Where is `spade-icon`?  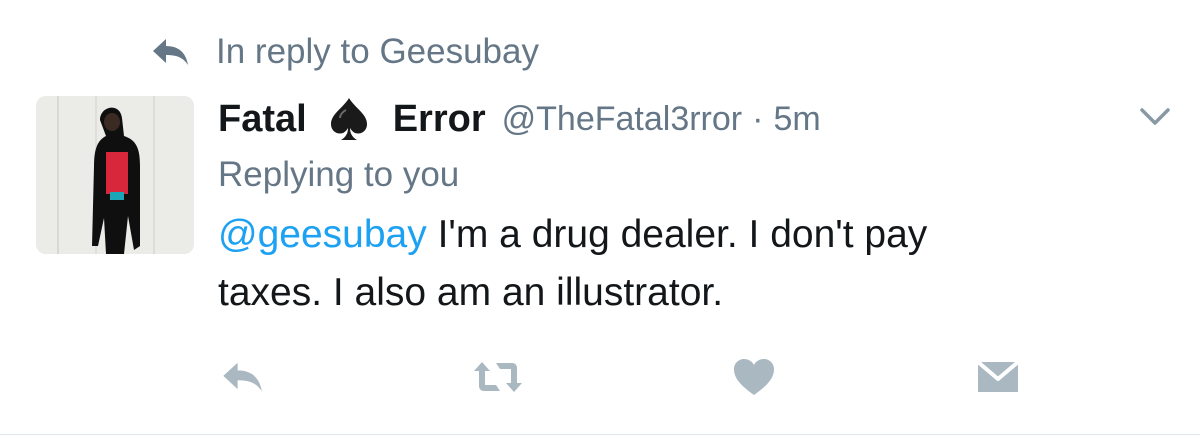
spade-icon is located at coordinates (348, 119).